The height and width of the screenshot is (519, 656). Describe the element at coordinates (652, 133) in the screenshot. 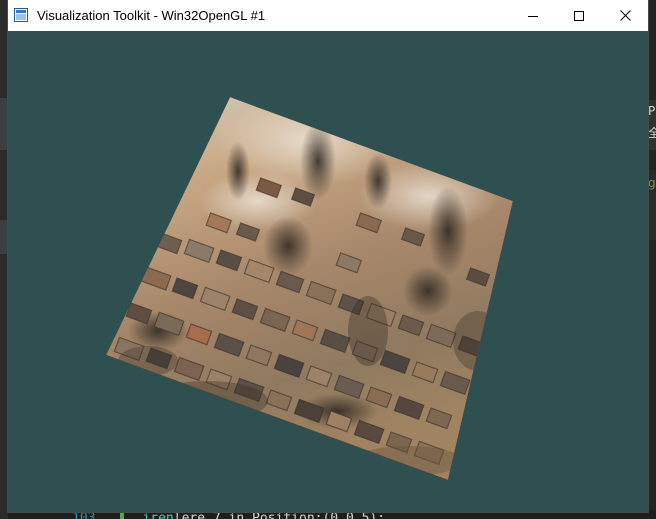

I see `editor-right-char: 全` at that location.